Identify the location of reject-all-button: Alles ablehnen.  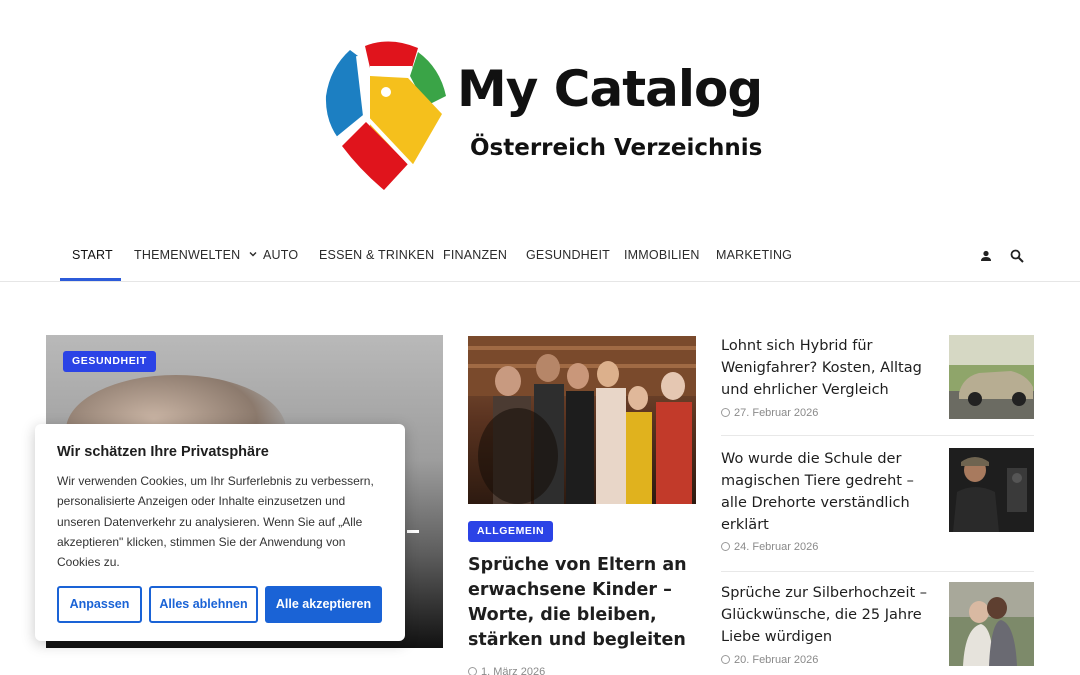
(203, 604).